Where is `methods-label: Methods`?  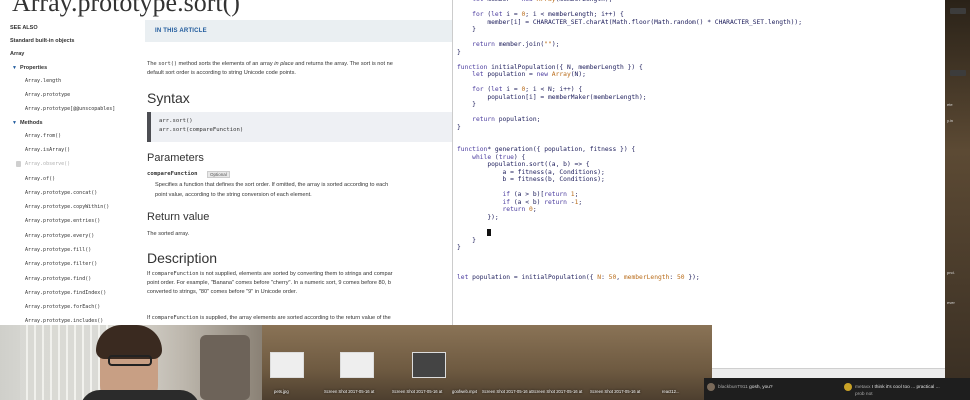
methods-label: Methods is located at coordinates (31, 123).